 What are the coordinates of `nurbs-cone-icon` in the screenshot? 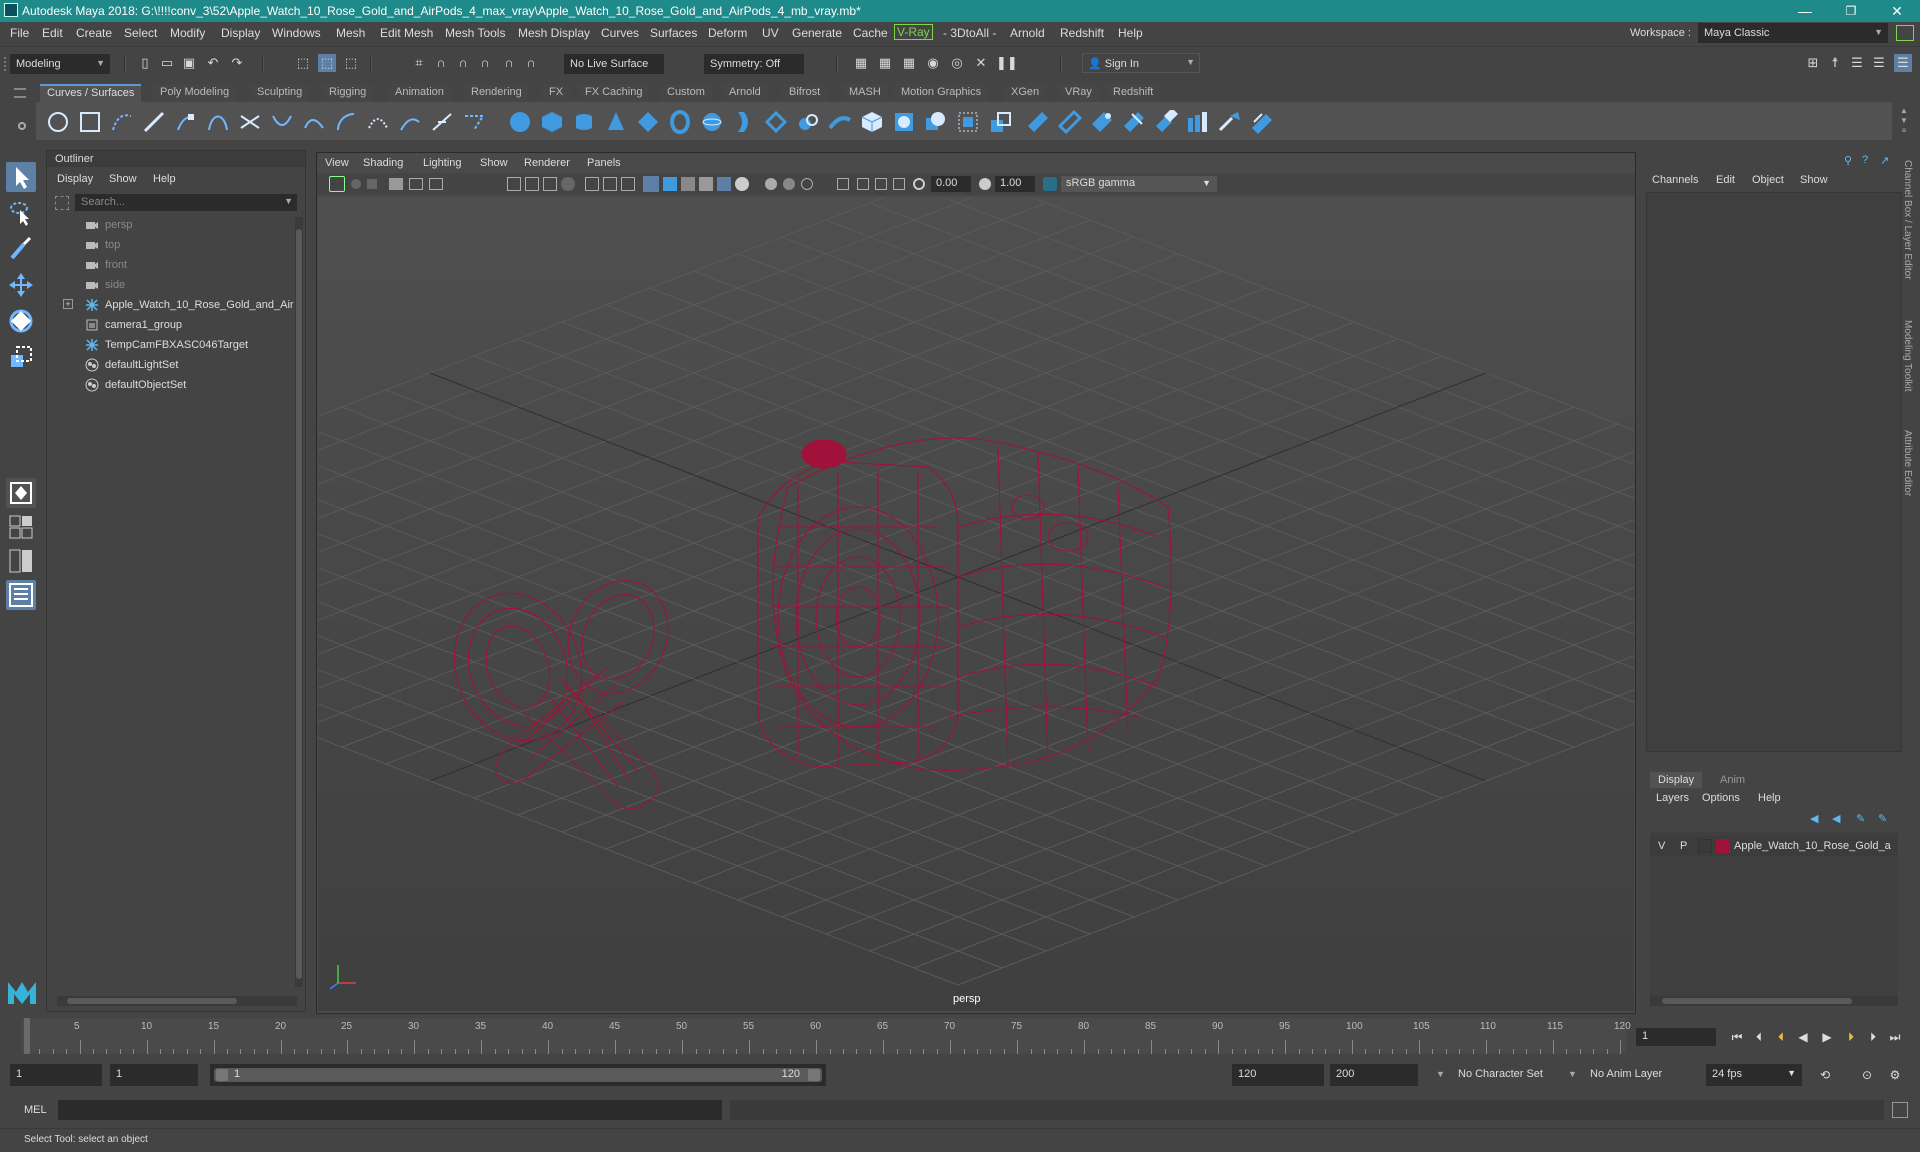 It's located at (616, 122).